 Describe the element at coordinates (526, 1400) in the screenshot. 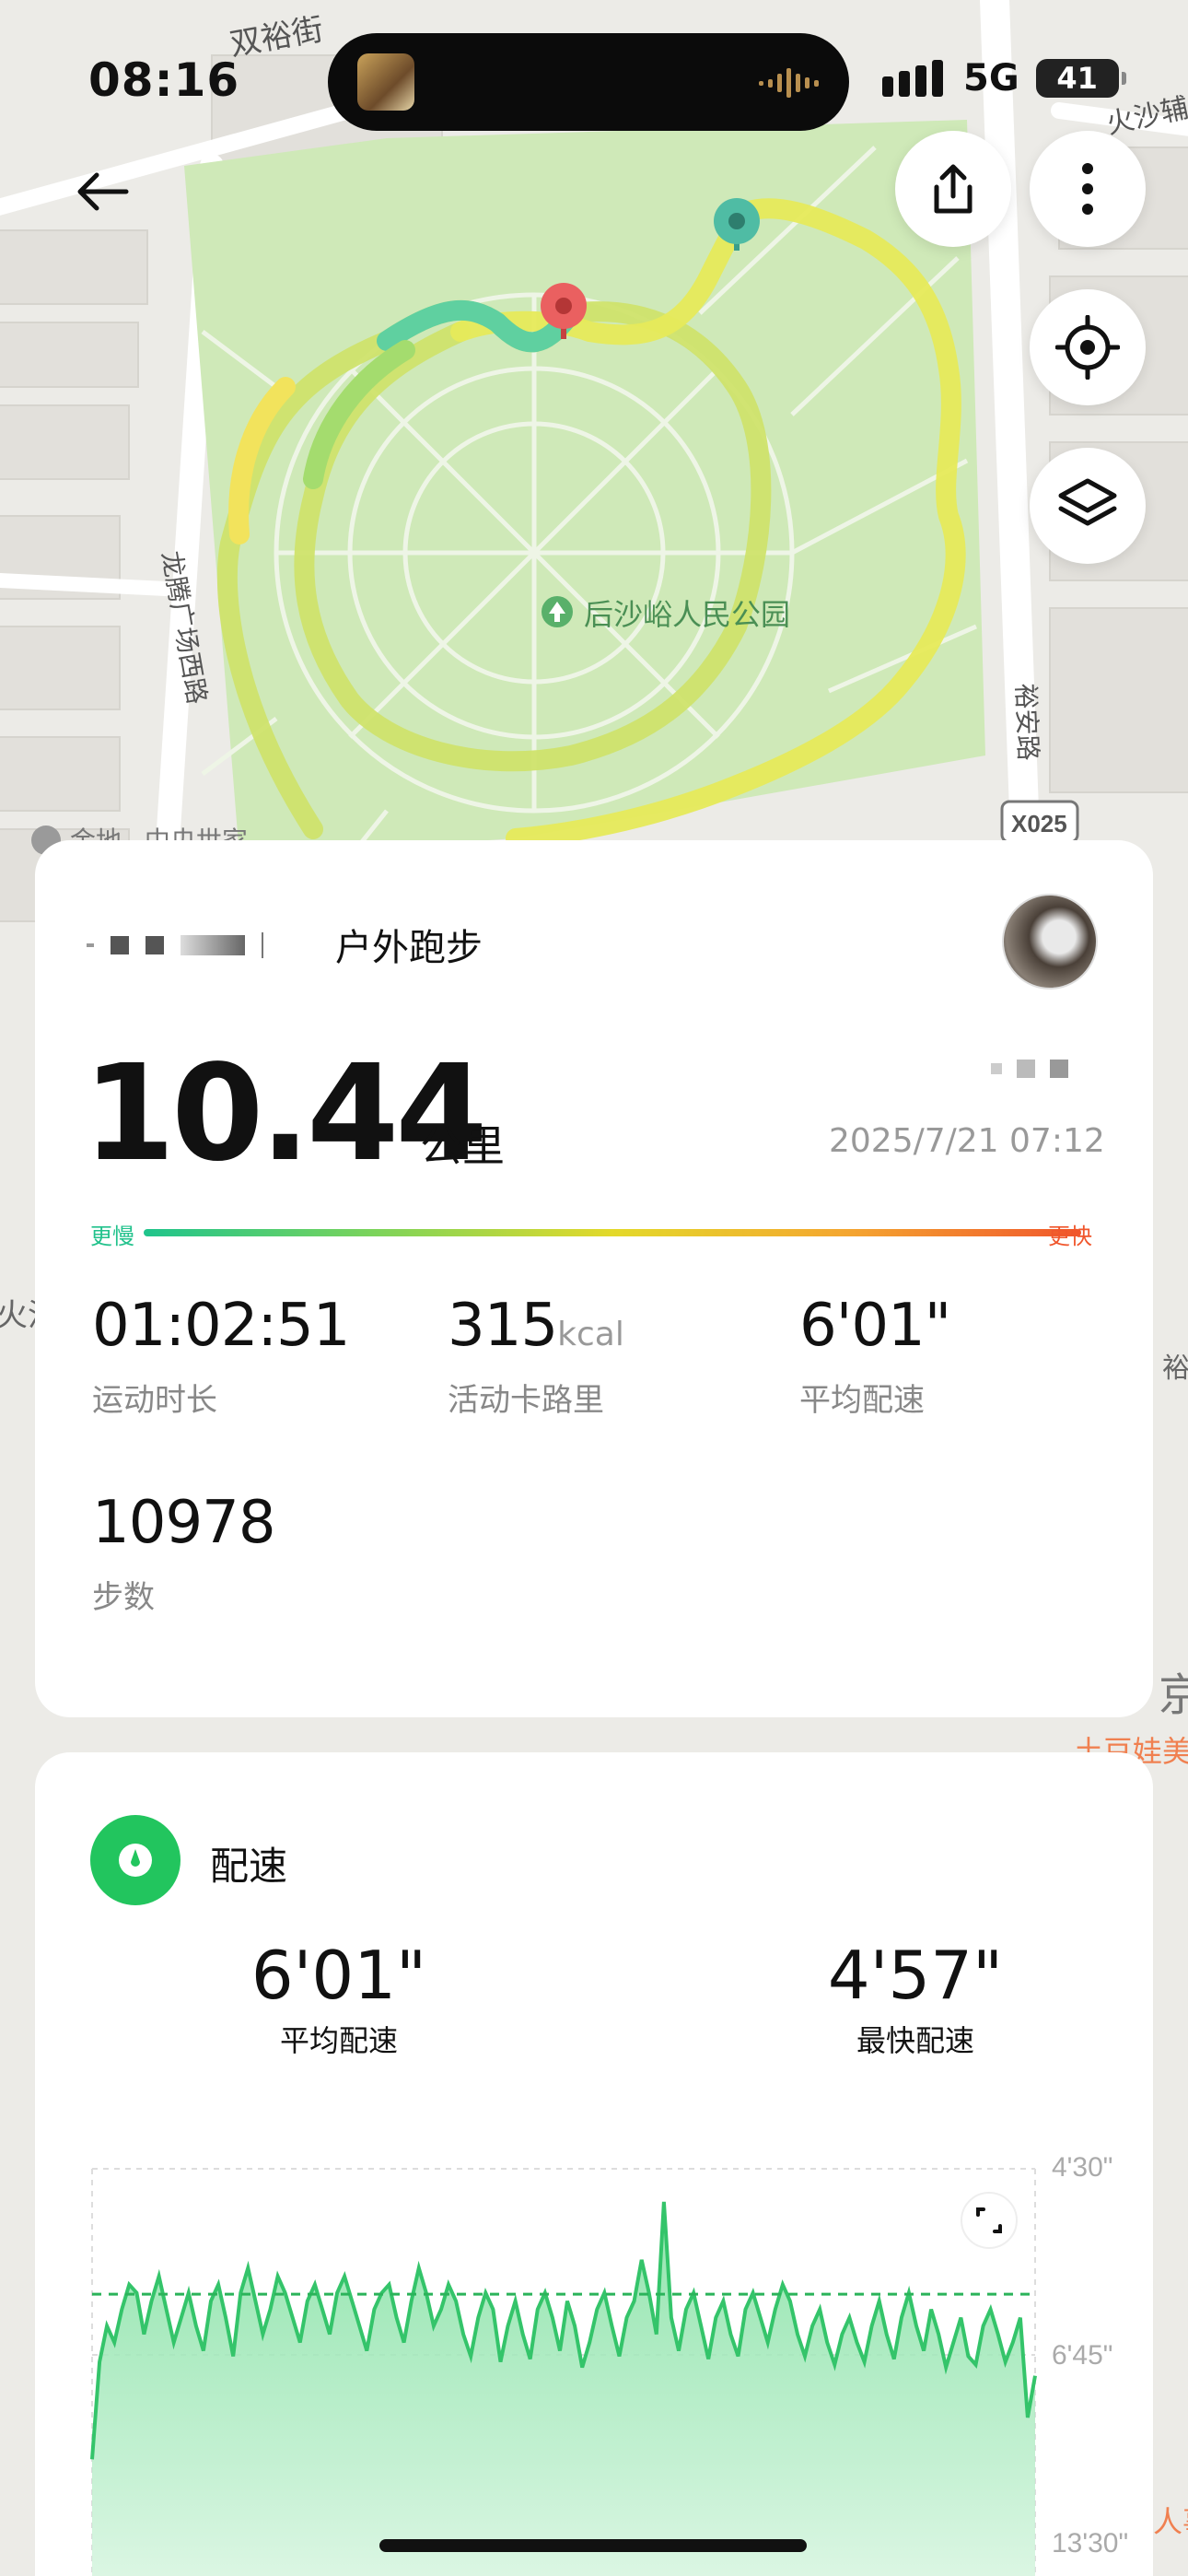

I see `stat-calories-label: 活动卡路里` at that location.